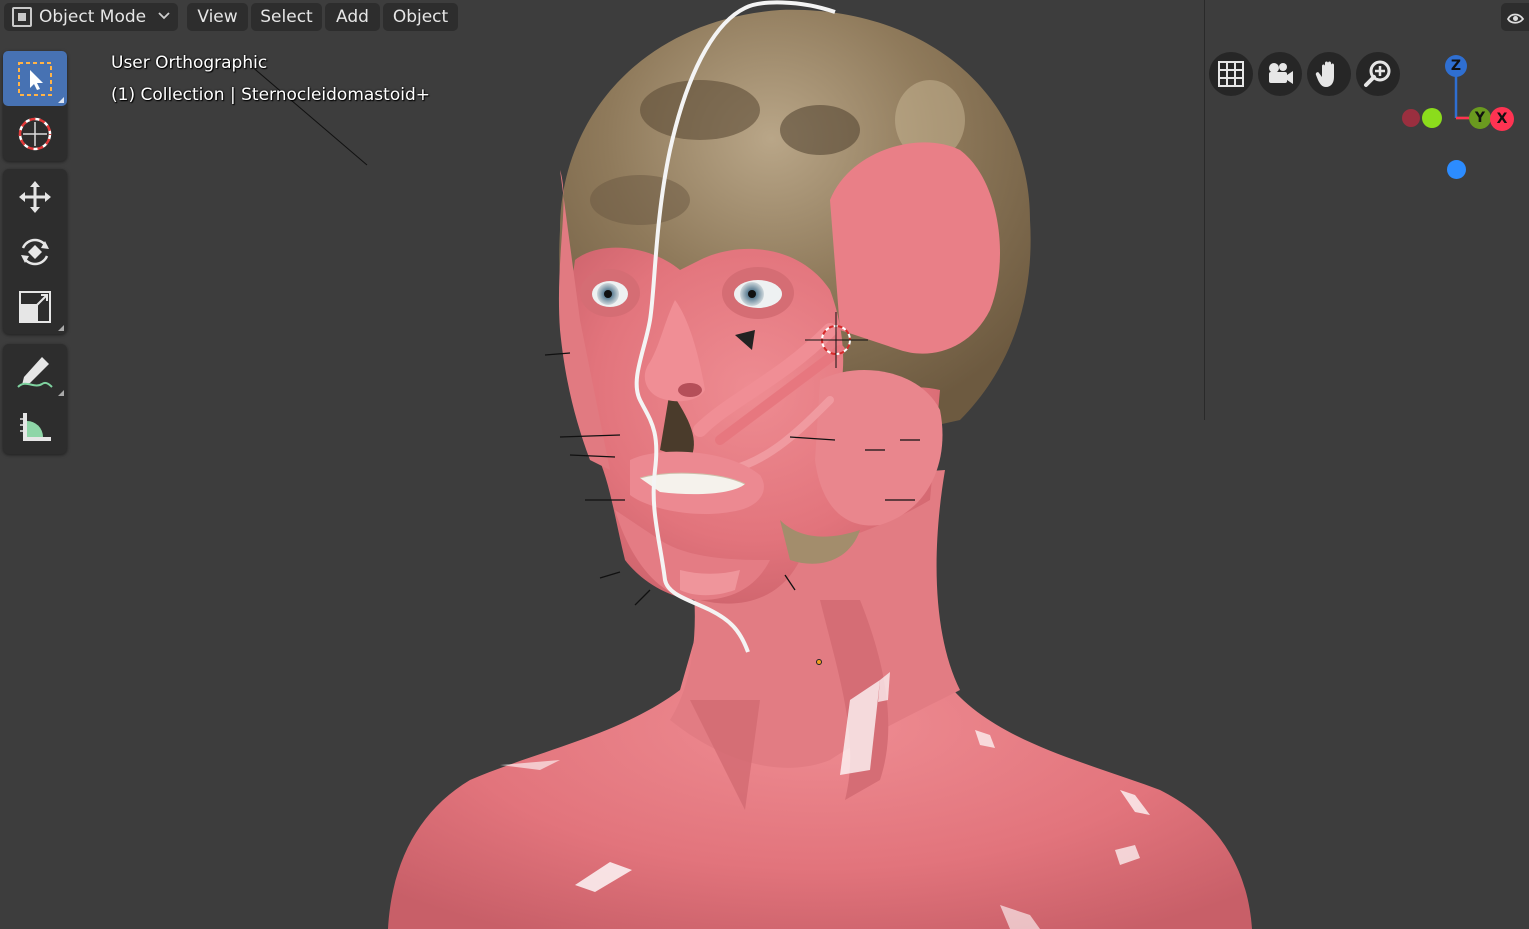 Image resolution: width=1529 pixels, height=929 pixels. I want to click on toolbar-group-annotate, so click(35, 399).